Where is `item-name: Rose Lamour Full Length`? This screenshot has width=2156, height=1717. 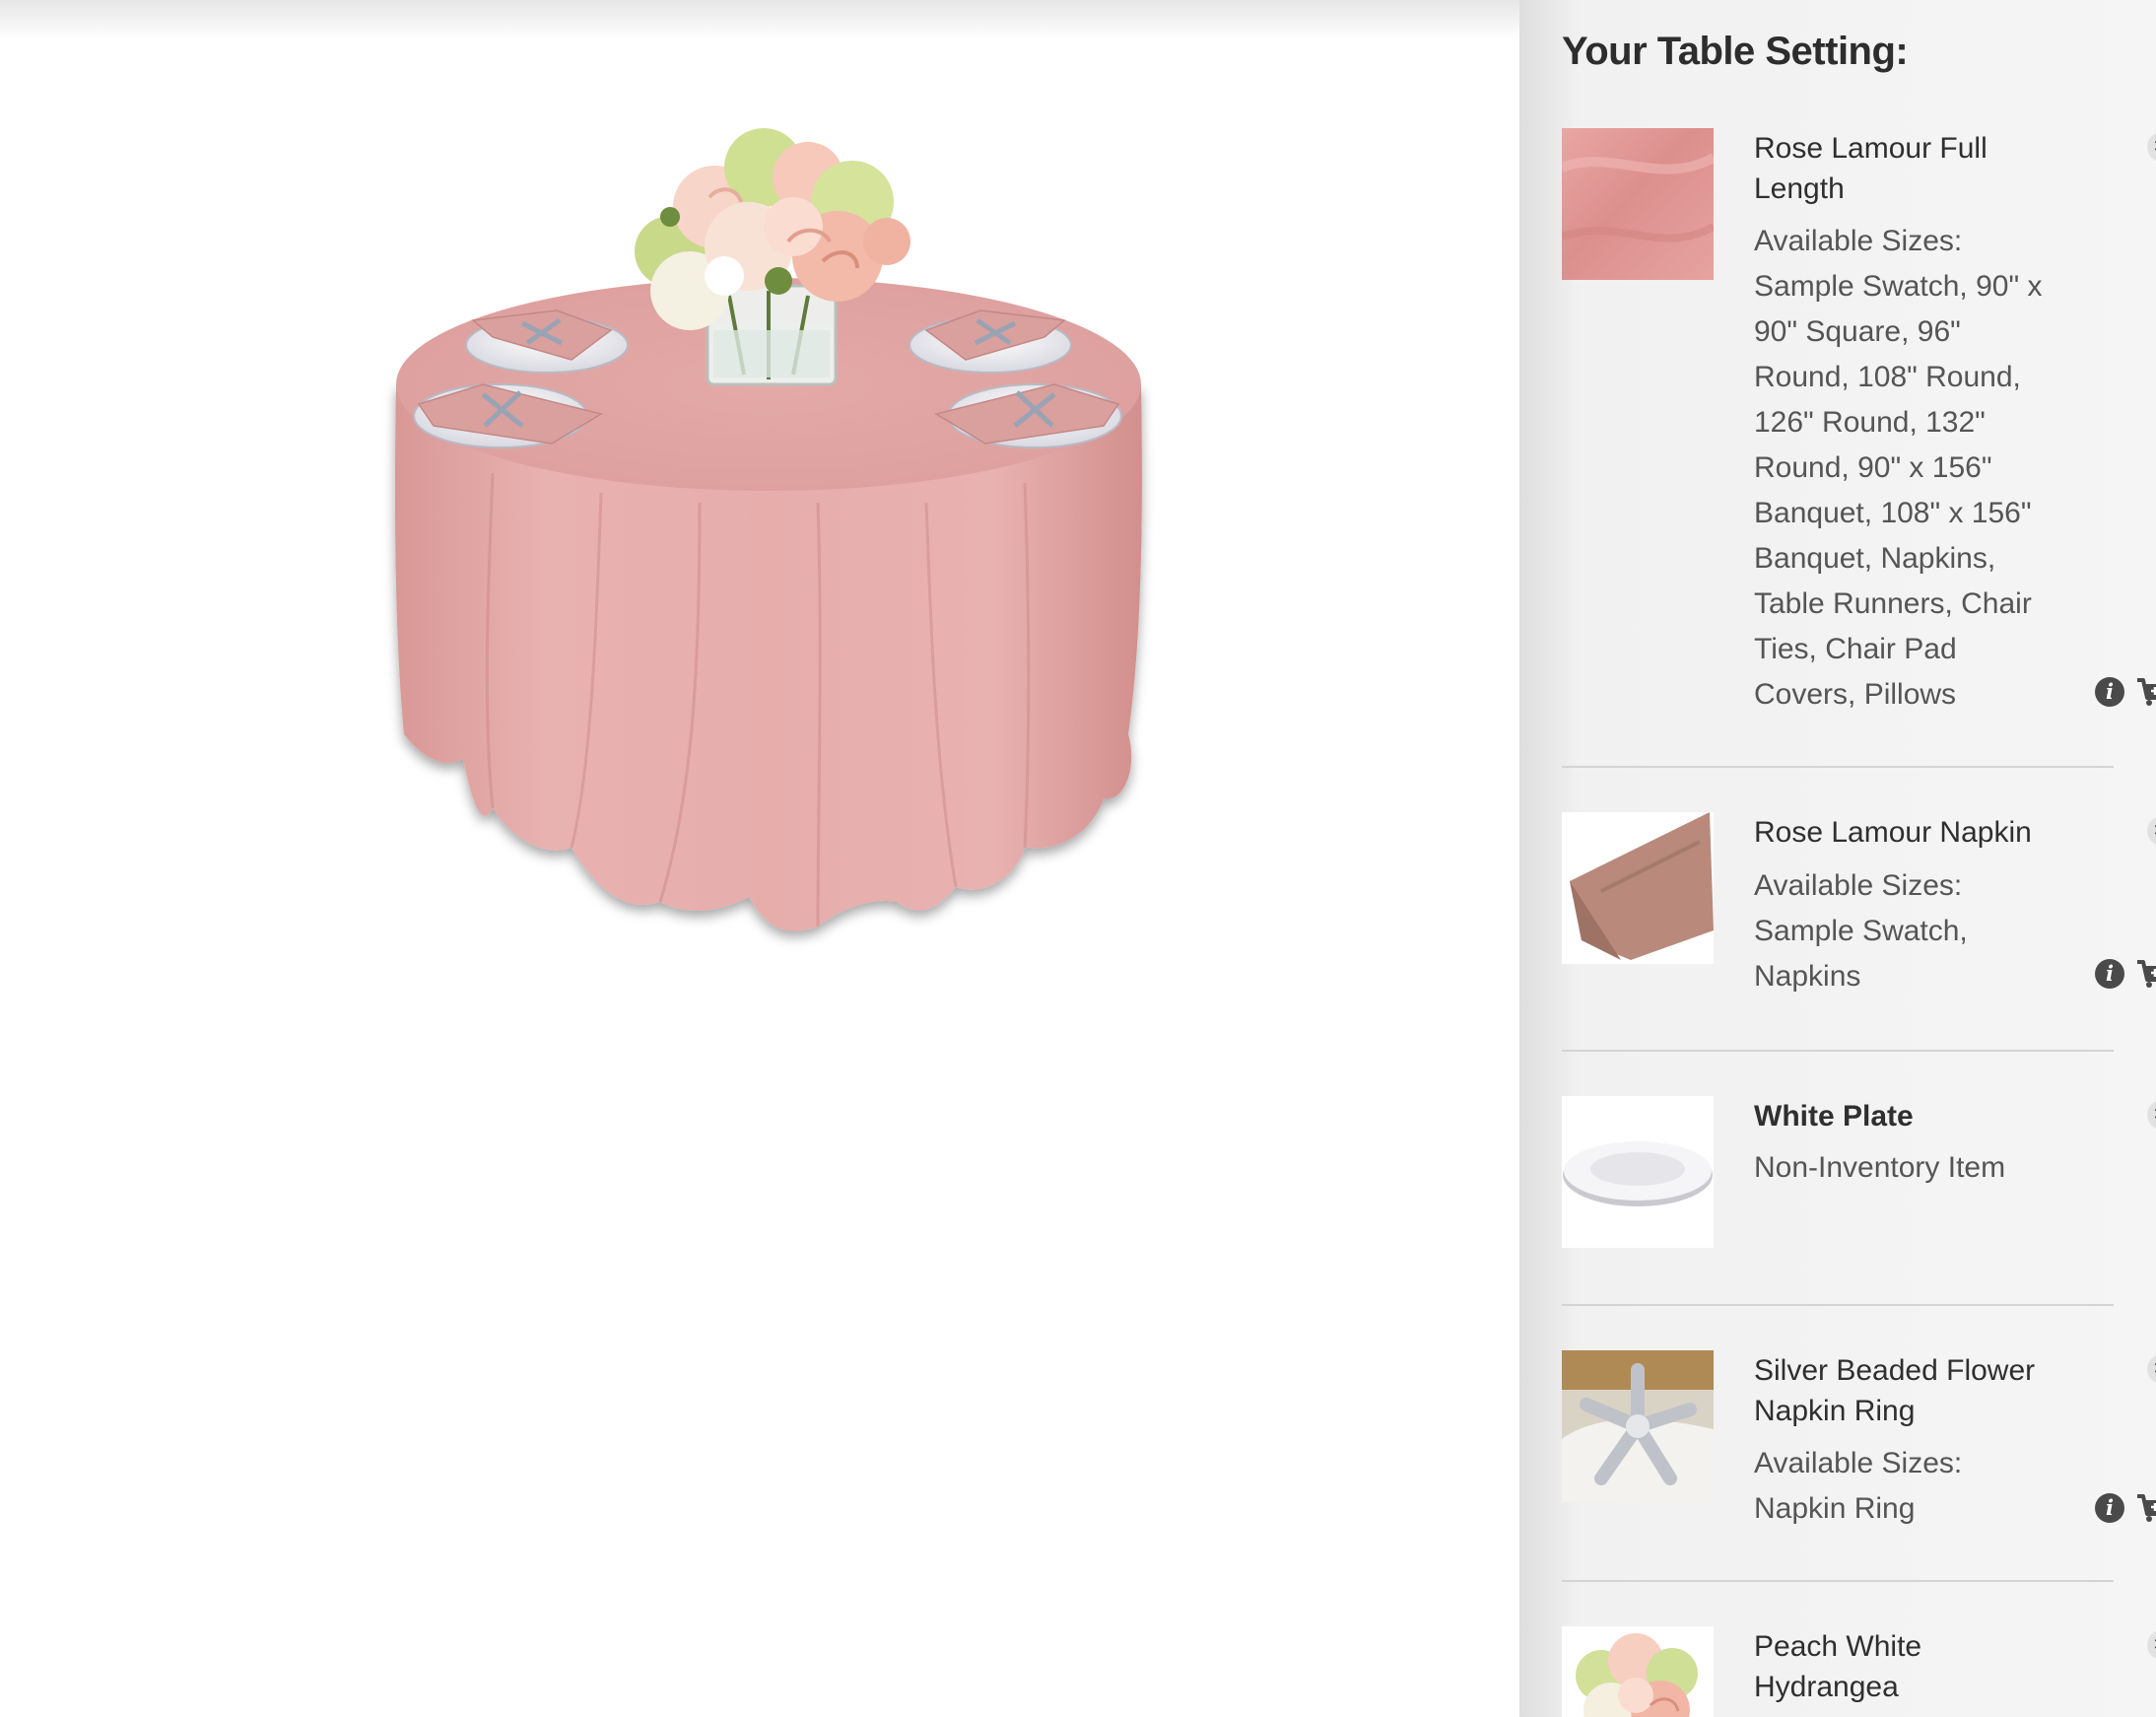 item-name: Rose Lamour Full Length is located at coordinates (1902, 168).